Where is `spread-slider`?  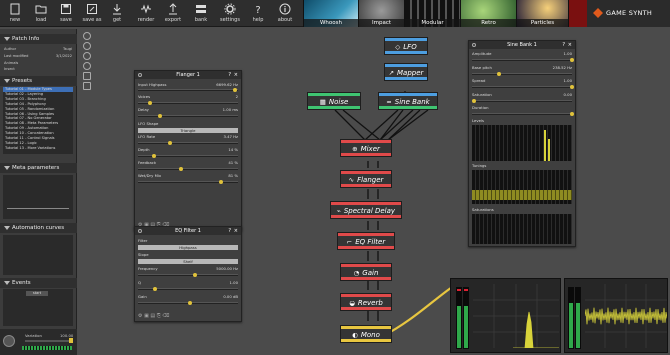
spread-slider is located at coordinates (523, 87).